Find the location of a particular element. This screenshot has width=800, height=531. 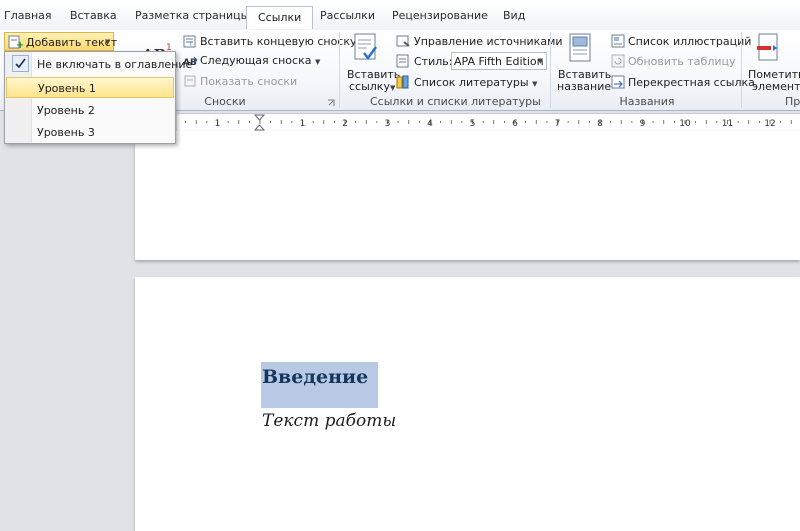

ruler-ticks: 1 1 2 3 4 5 6 7 8 9 10 11 12 is located at coordinates (488, 124).